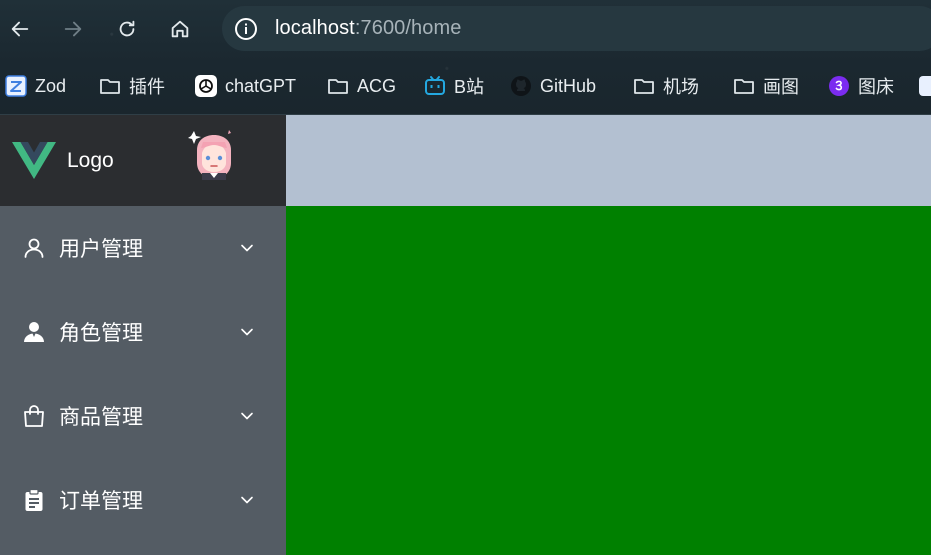 The height and width of the screenshot is (555, 931). Describe the element at coordinates (608, 160) in the screenshot. I see `page-header` at that location.